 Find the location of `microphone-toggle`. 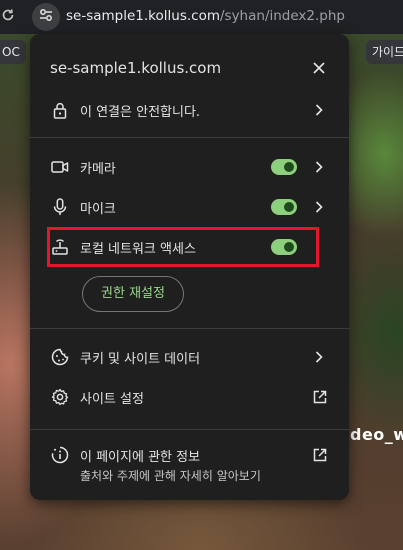

microphone-toggle is located at coordinates (284, 207).